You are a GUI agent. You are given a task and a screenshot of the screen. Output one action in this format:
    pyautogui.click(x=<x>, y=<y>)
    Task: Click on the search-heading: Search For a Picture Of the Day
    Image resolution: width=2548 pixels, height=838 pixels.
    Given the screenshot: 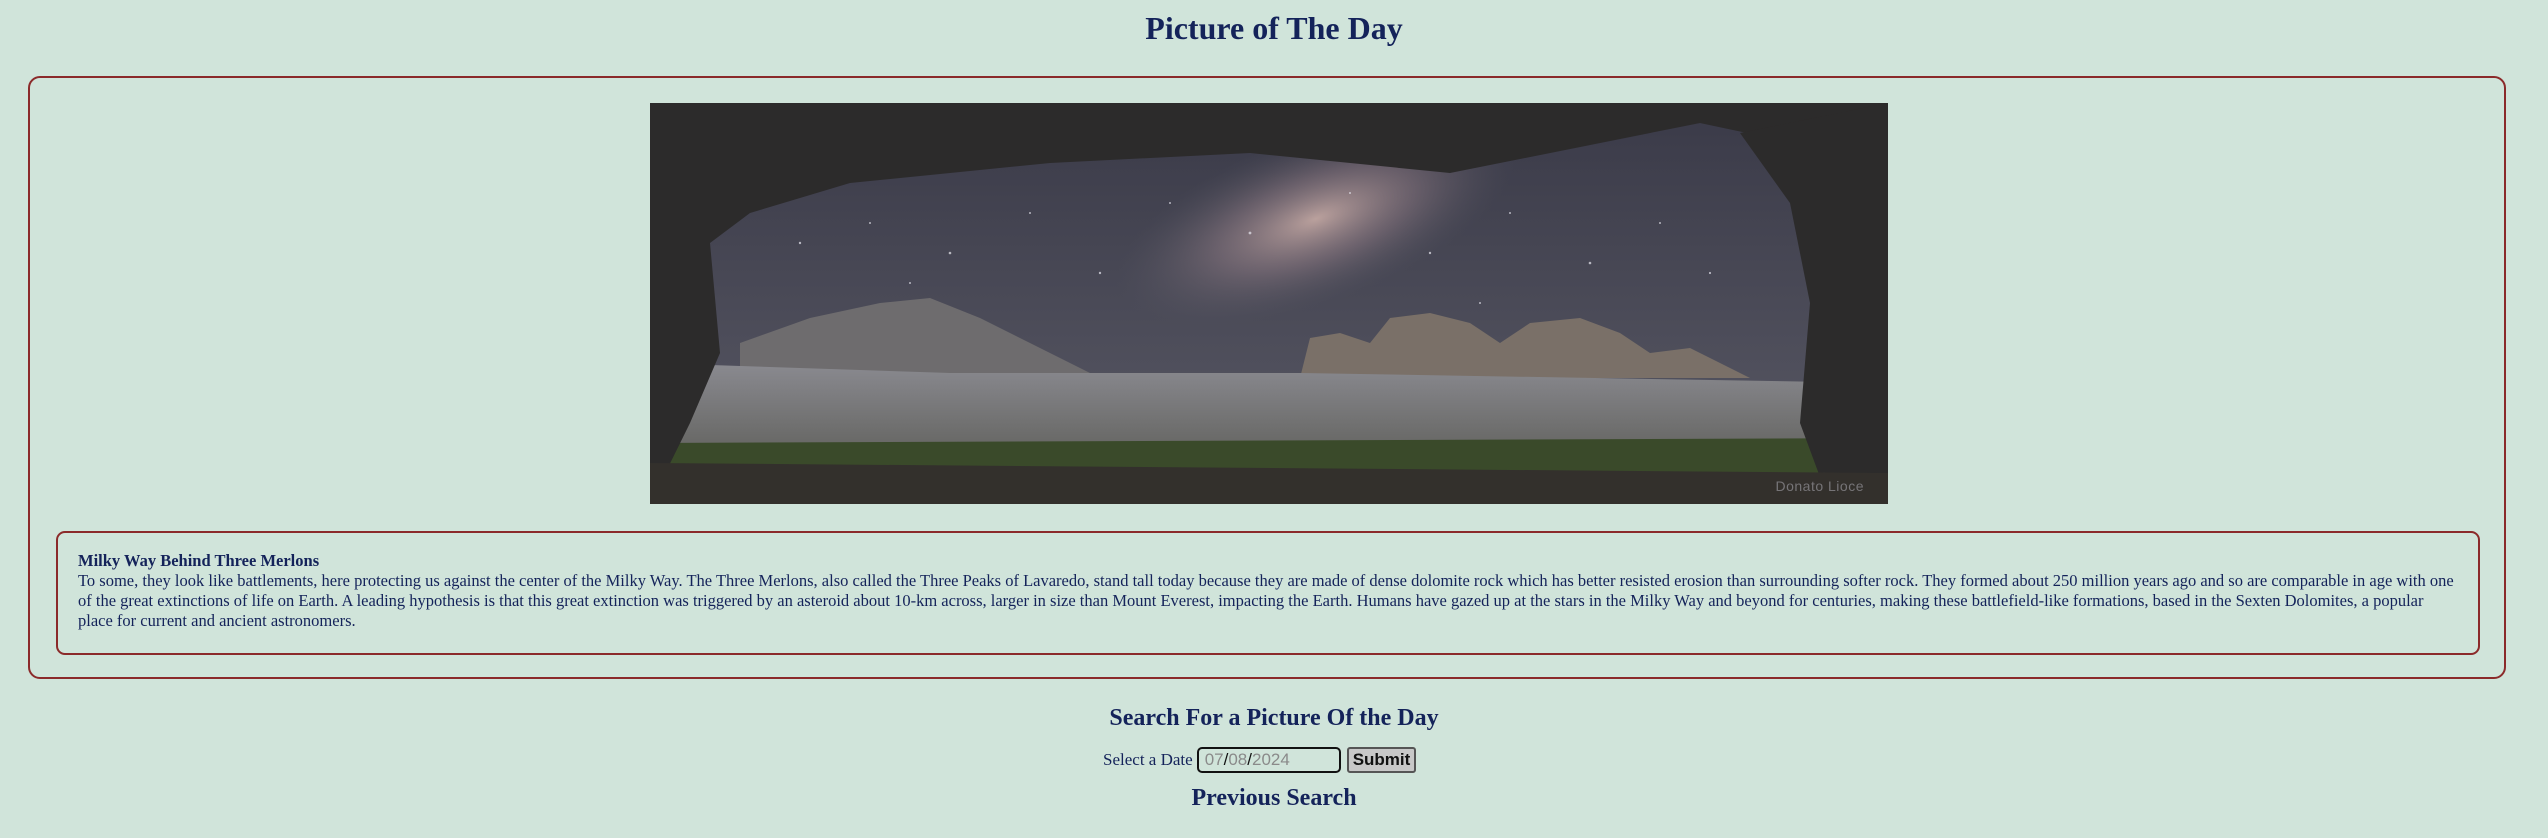 What is the action you would take?
    pyautogui.click(x=1274, y=718)
    